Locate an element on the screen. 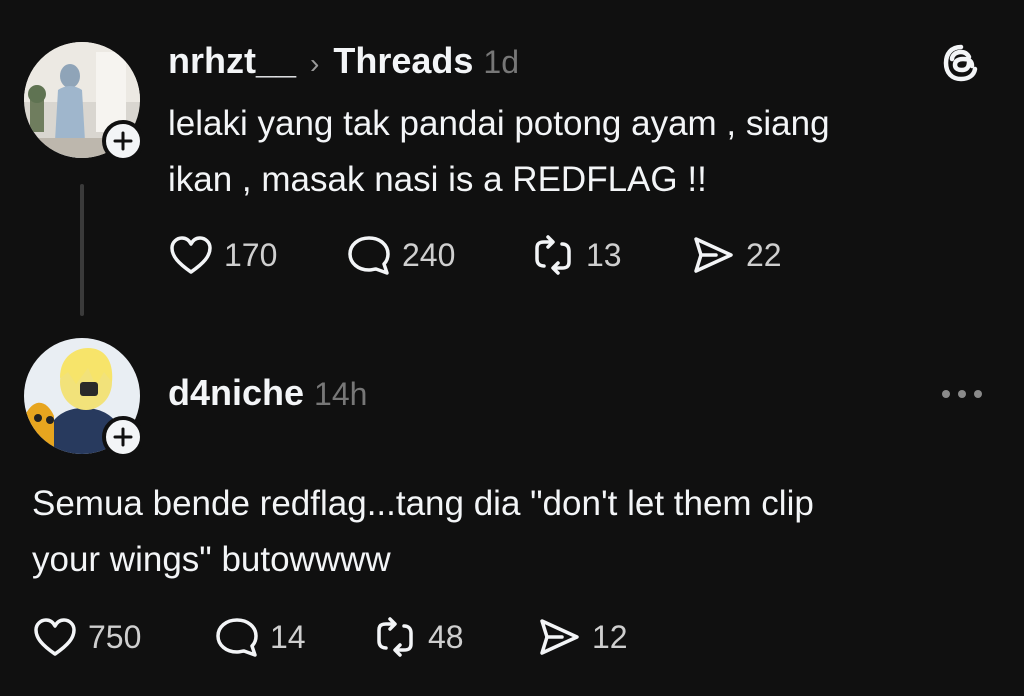 The width and height of the screenshot is (1024, 696). follow-button-d4niche is located at coordinates (123, 437).